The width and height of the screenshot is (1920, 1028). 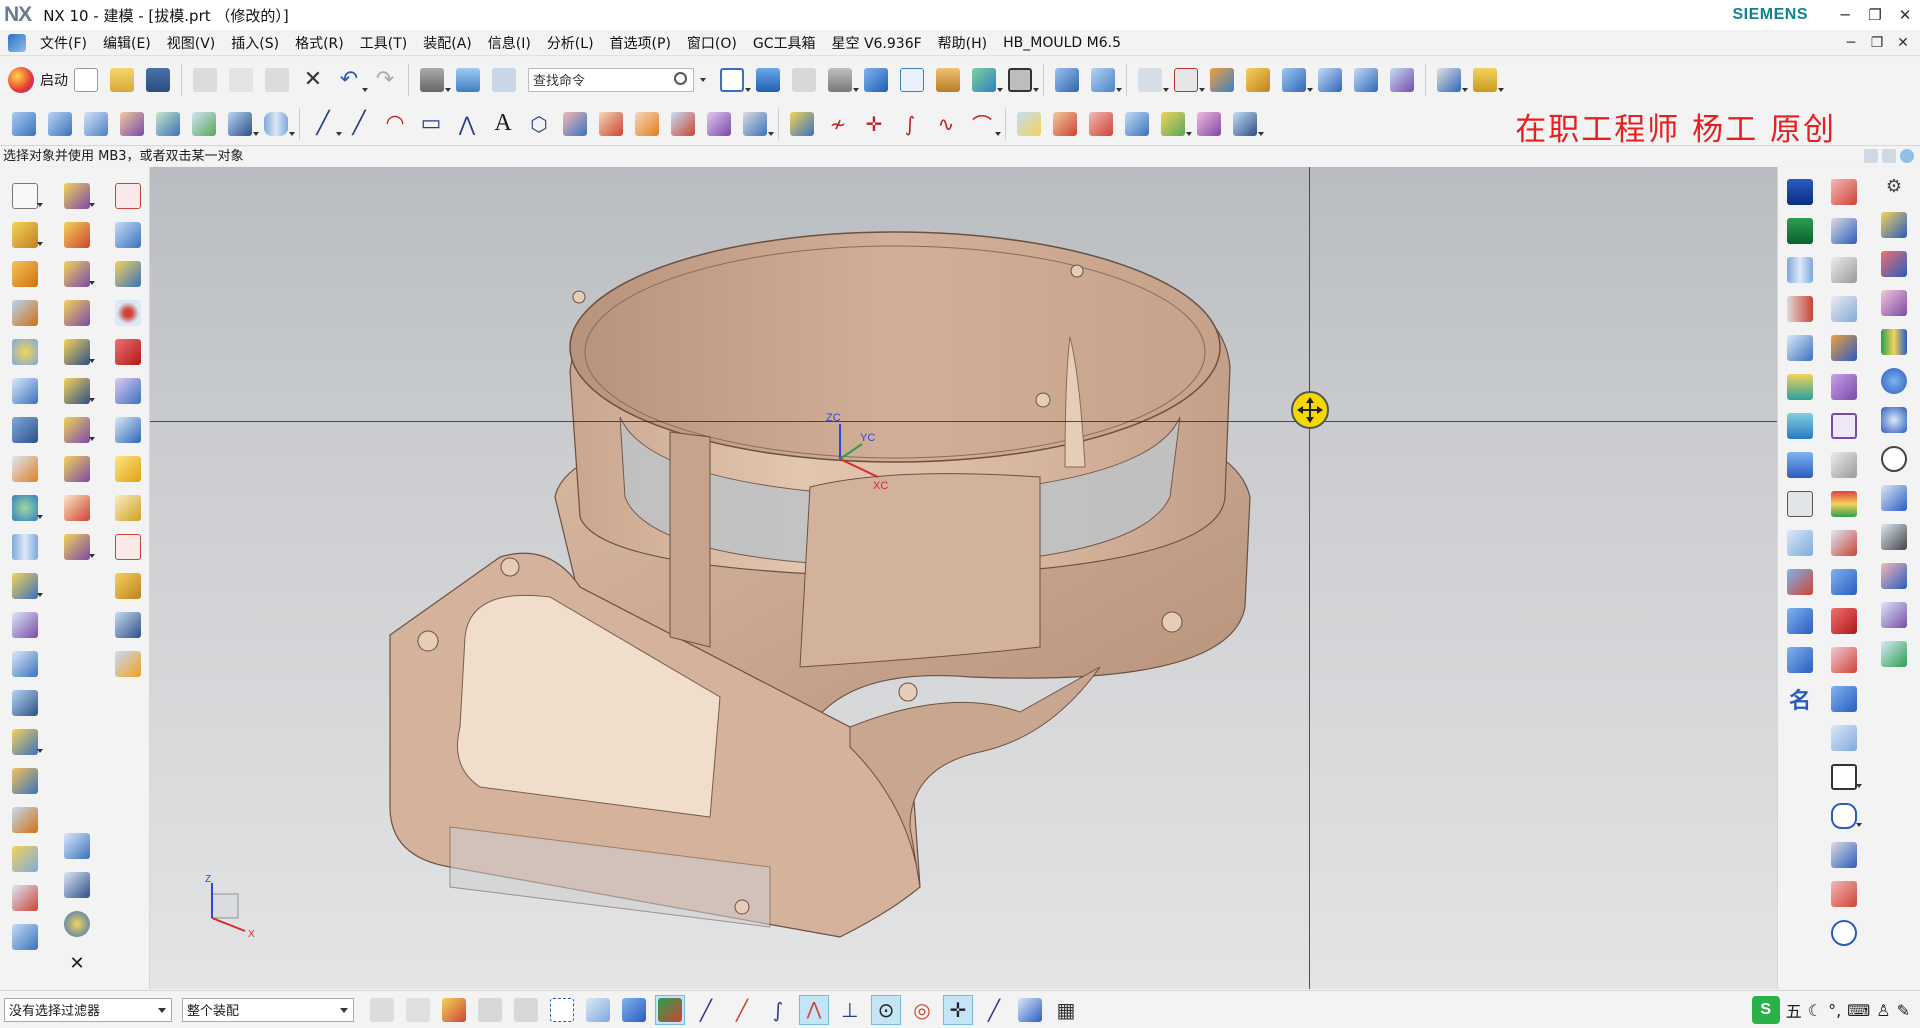 I want to click on snap-line-button: ╱, so click(x=706, y=1010).